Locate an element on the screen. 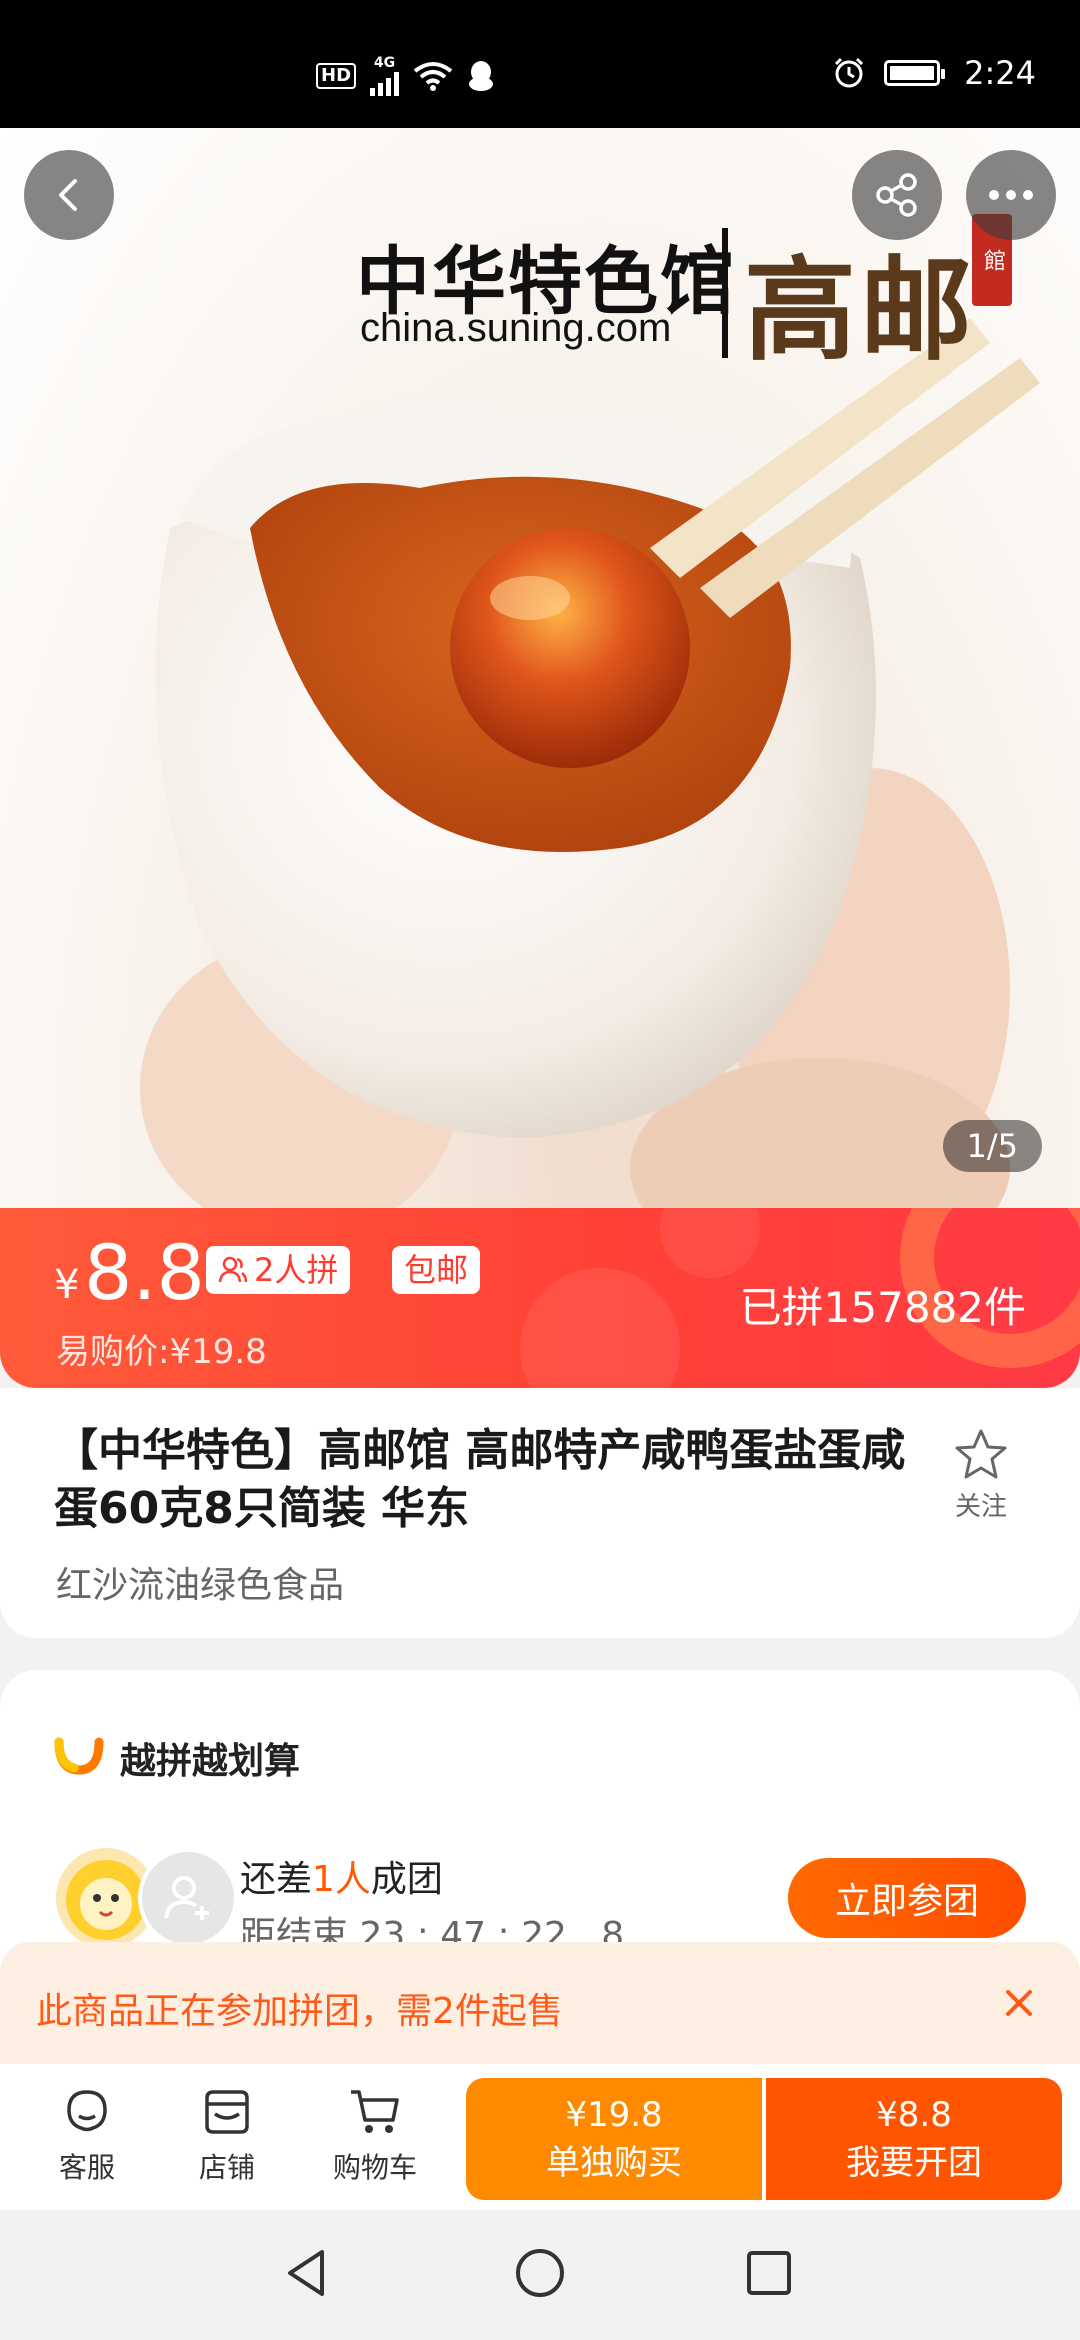 Image resolution: width=1080 pixels, height=2340 pixels. shop-label: 店铺 is located at coordinates (226, 2167).